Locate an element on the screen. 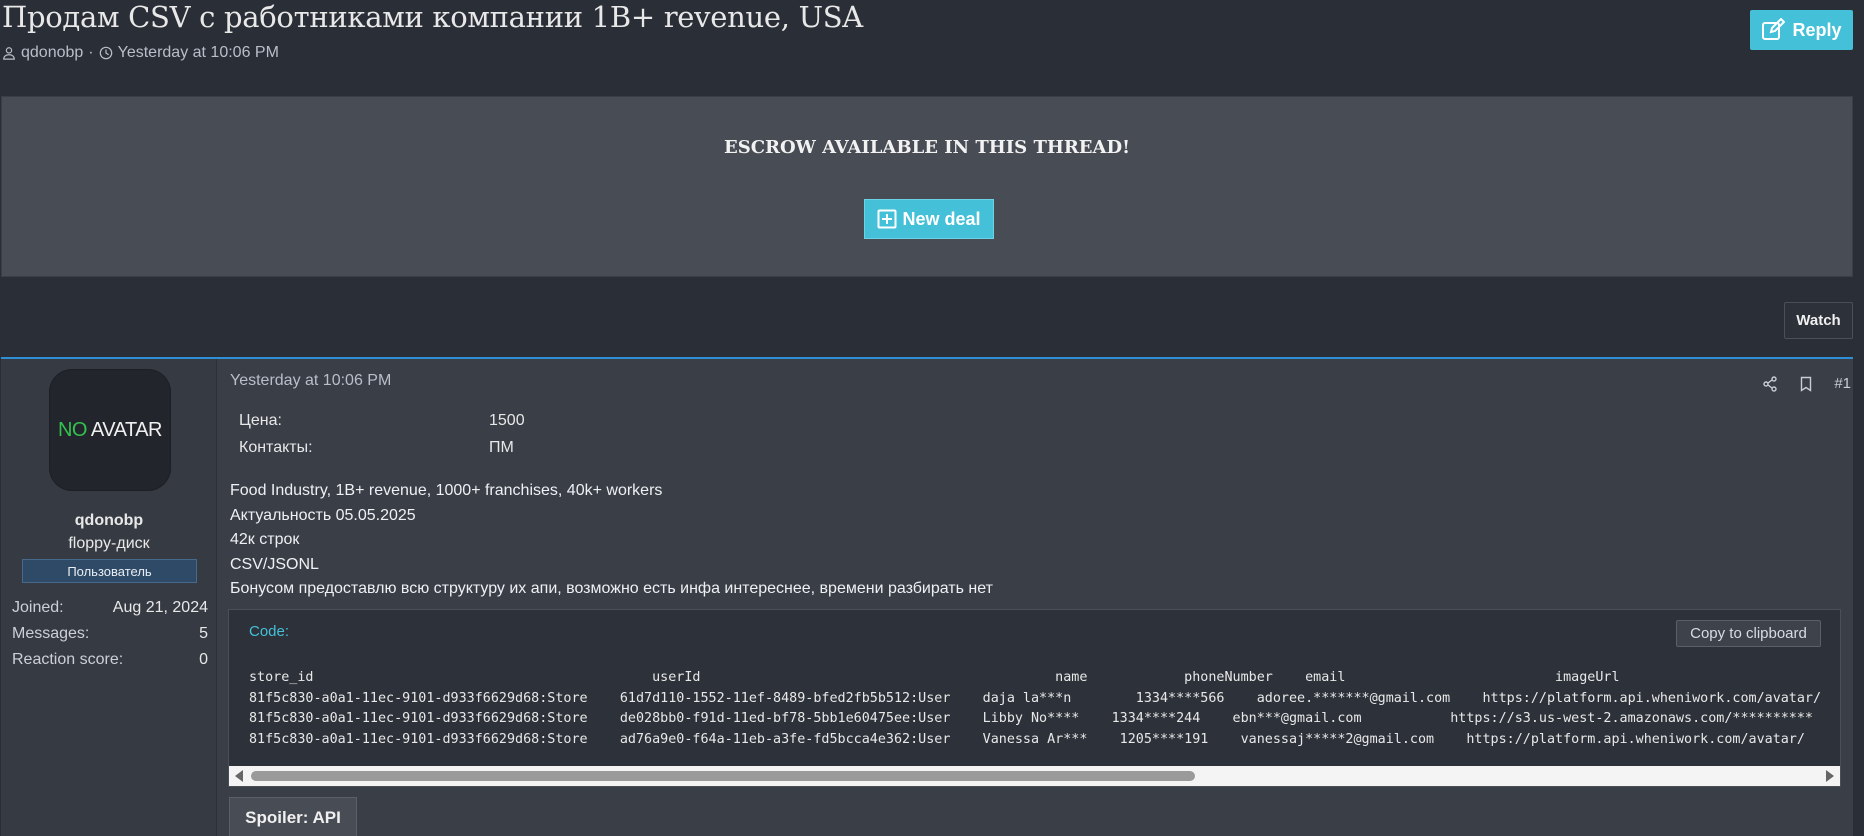  post-number-link: #1 is located at coordinates (1842, 383).